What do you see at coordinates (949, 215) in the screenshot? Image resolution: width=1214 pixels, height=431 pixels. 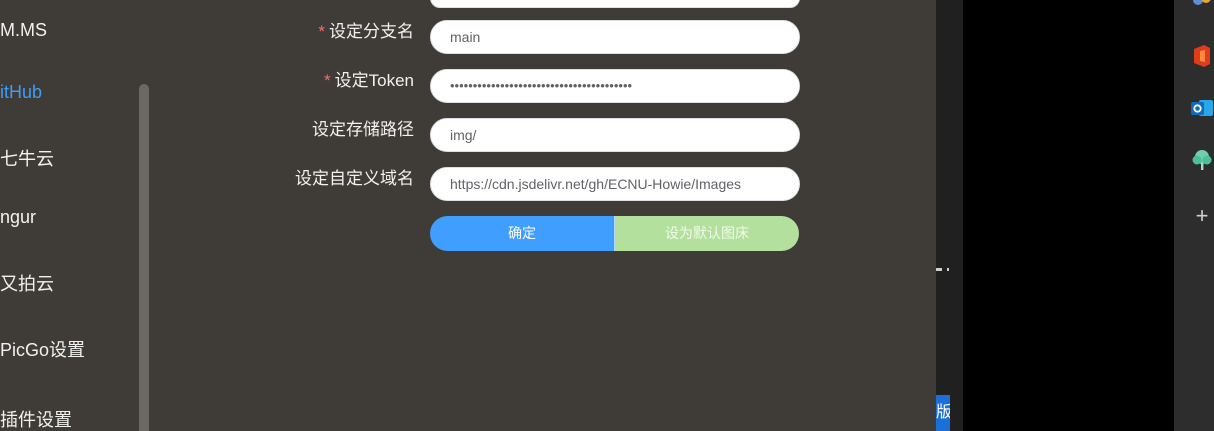 I see `background-window-edge` at bounding box center [949, 215].